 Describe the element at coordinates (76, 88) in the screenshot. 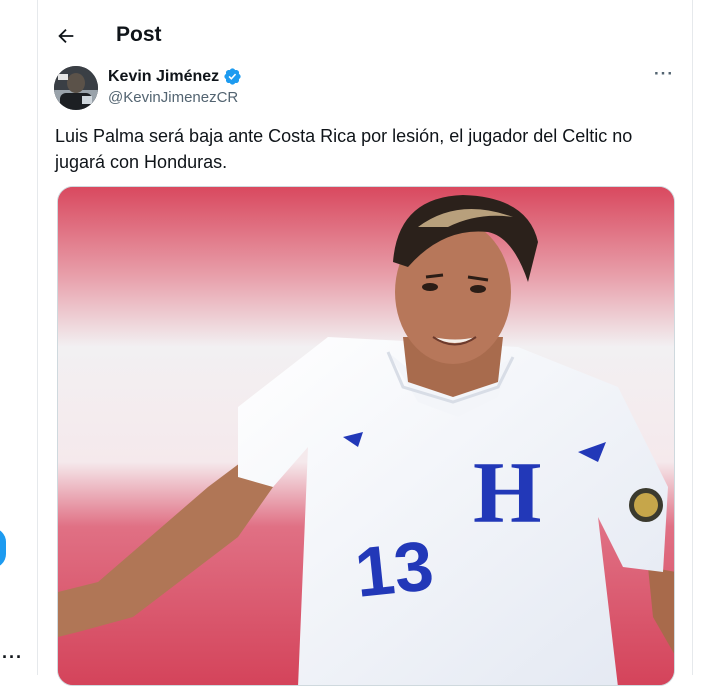

I see `avatar` at that location.